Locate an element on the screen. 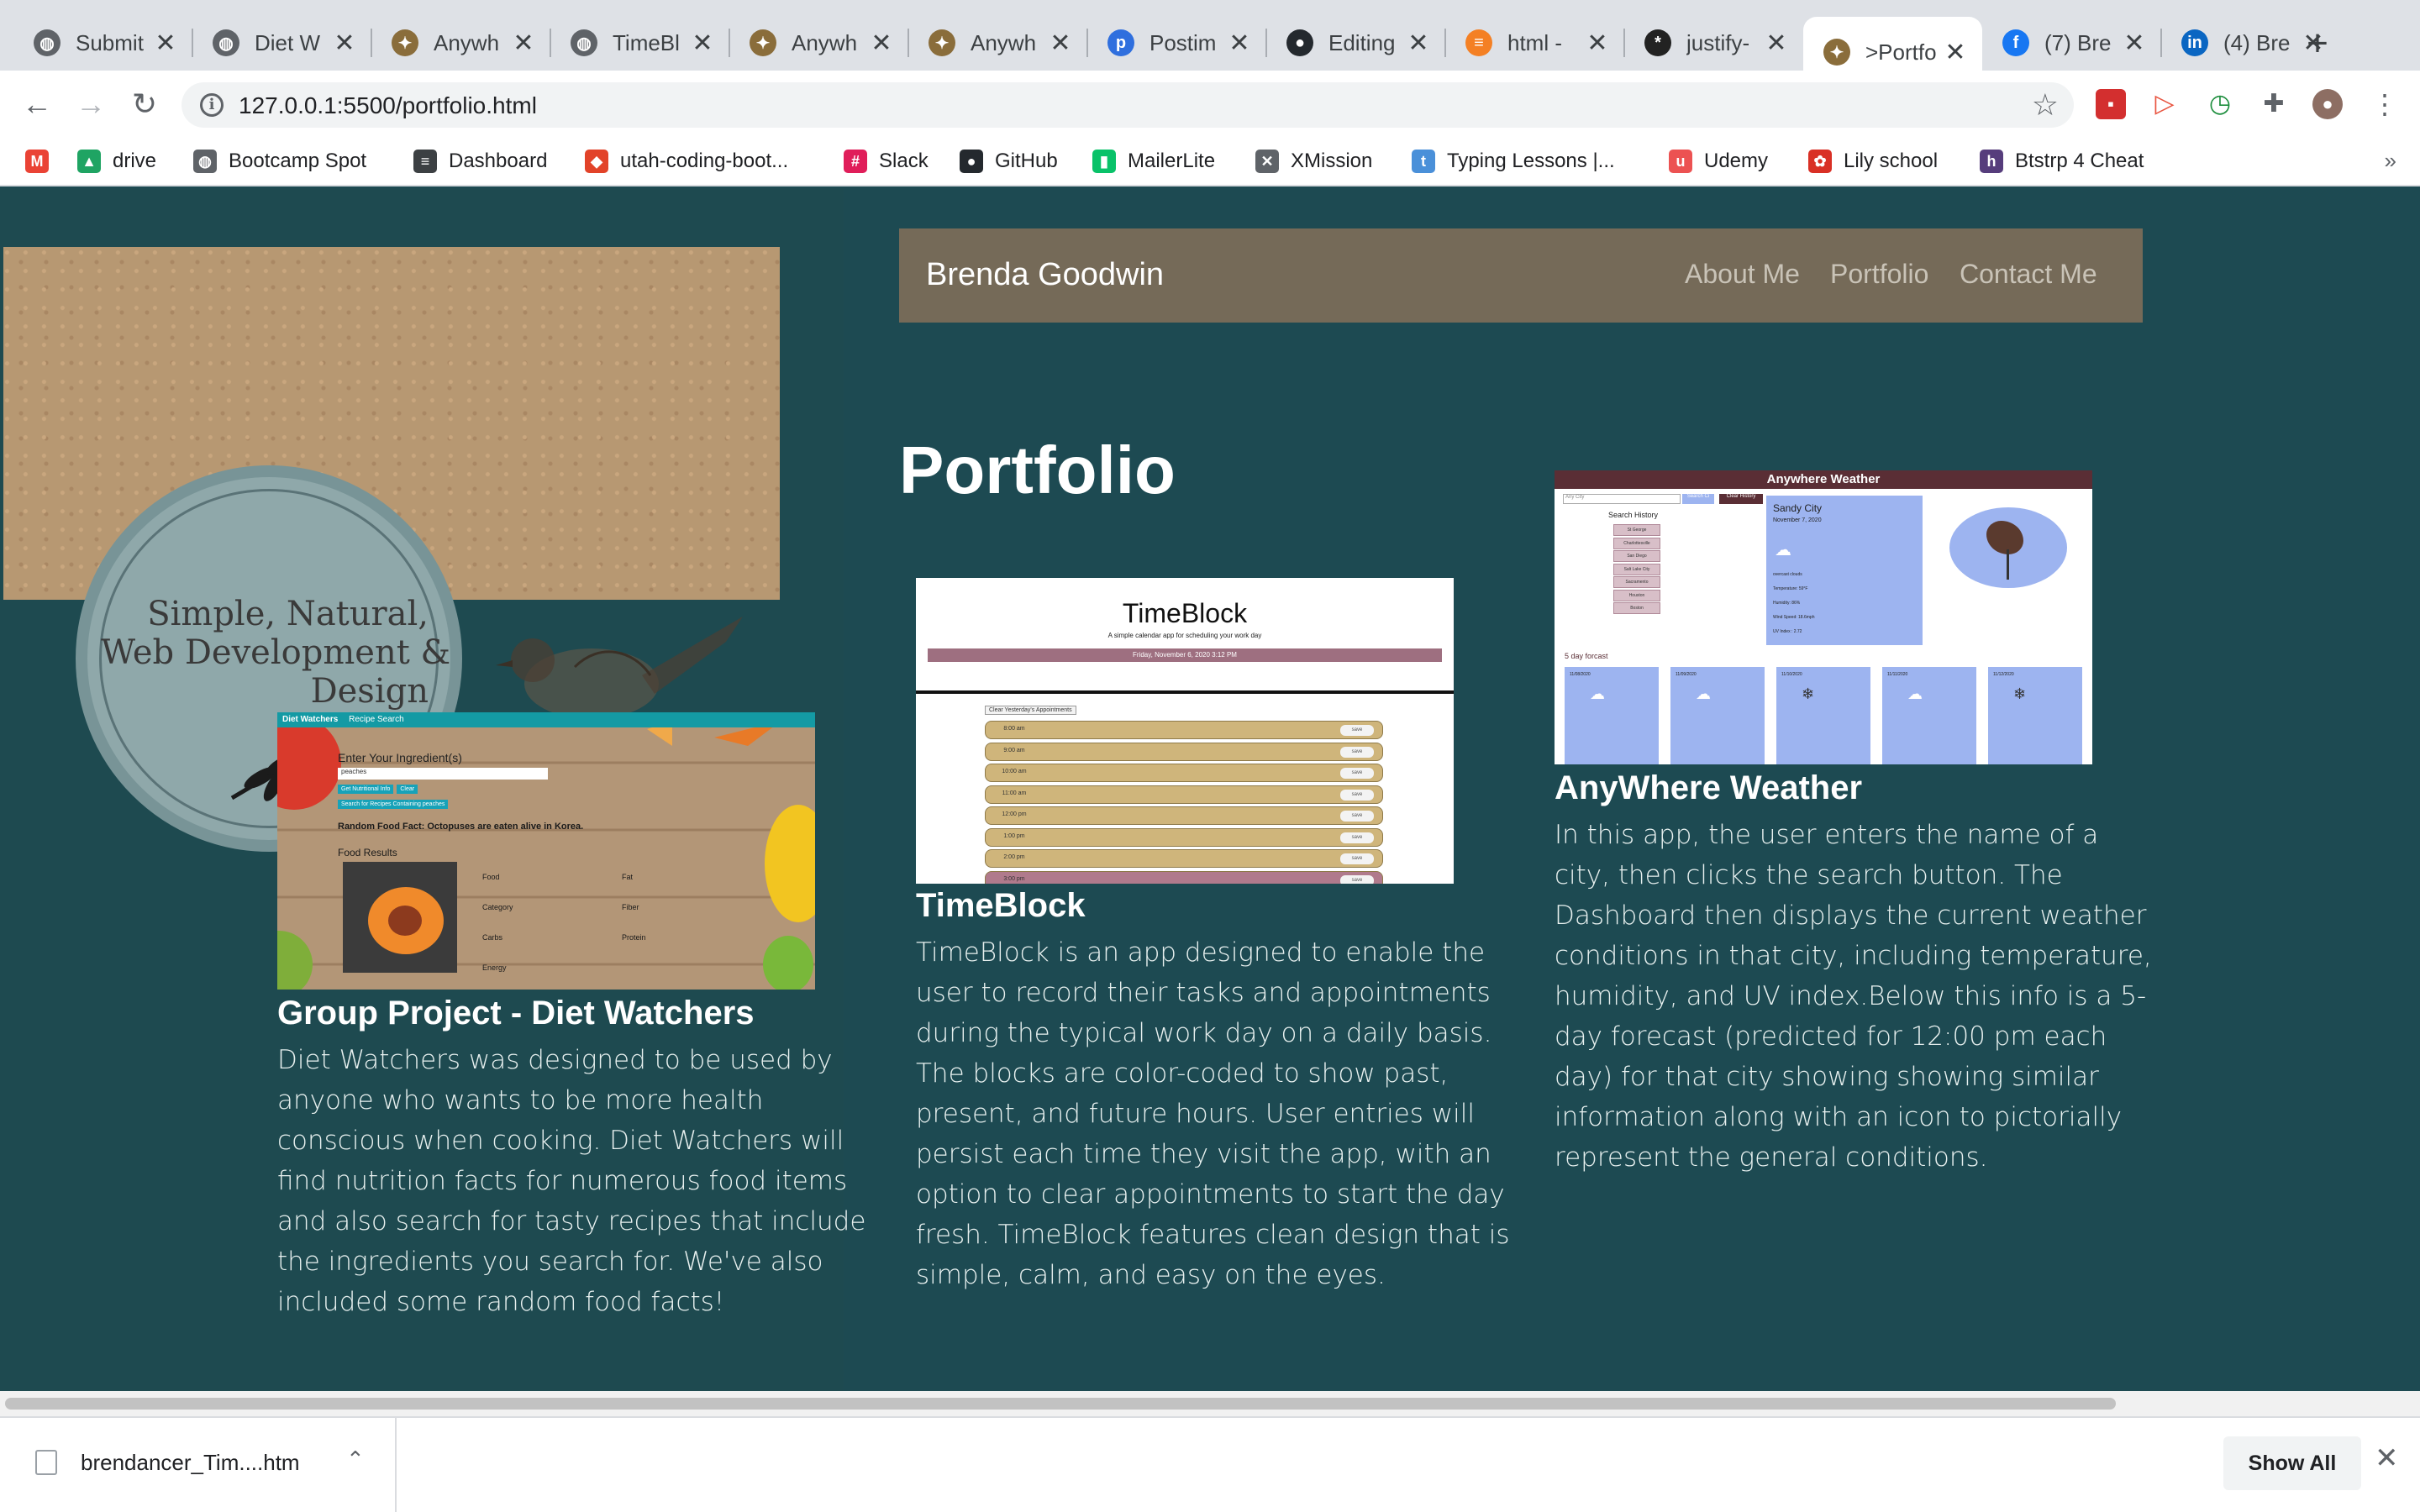 Image resolution: width=2420 pixels, height=1512 pixels. browser-tab: p Postim ✕ is located at coordinates (1176, 43).